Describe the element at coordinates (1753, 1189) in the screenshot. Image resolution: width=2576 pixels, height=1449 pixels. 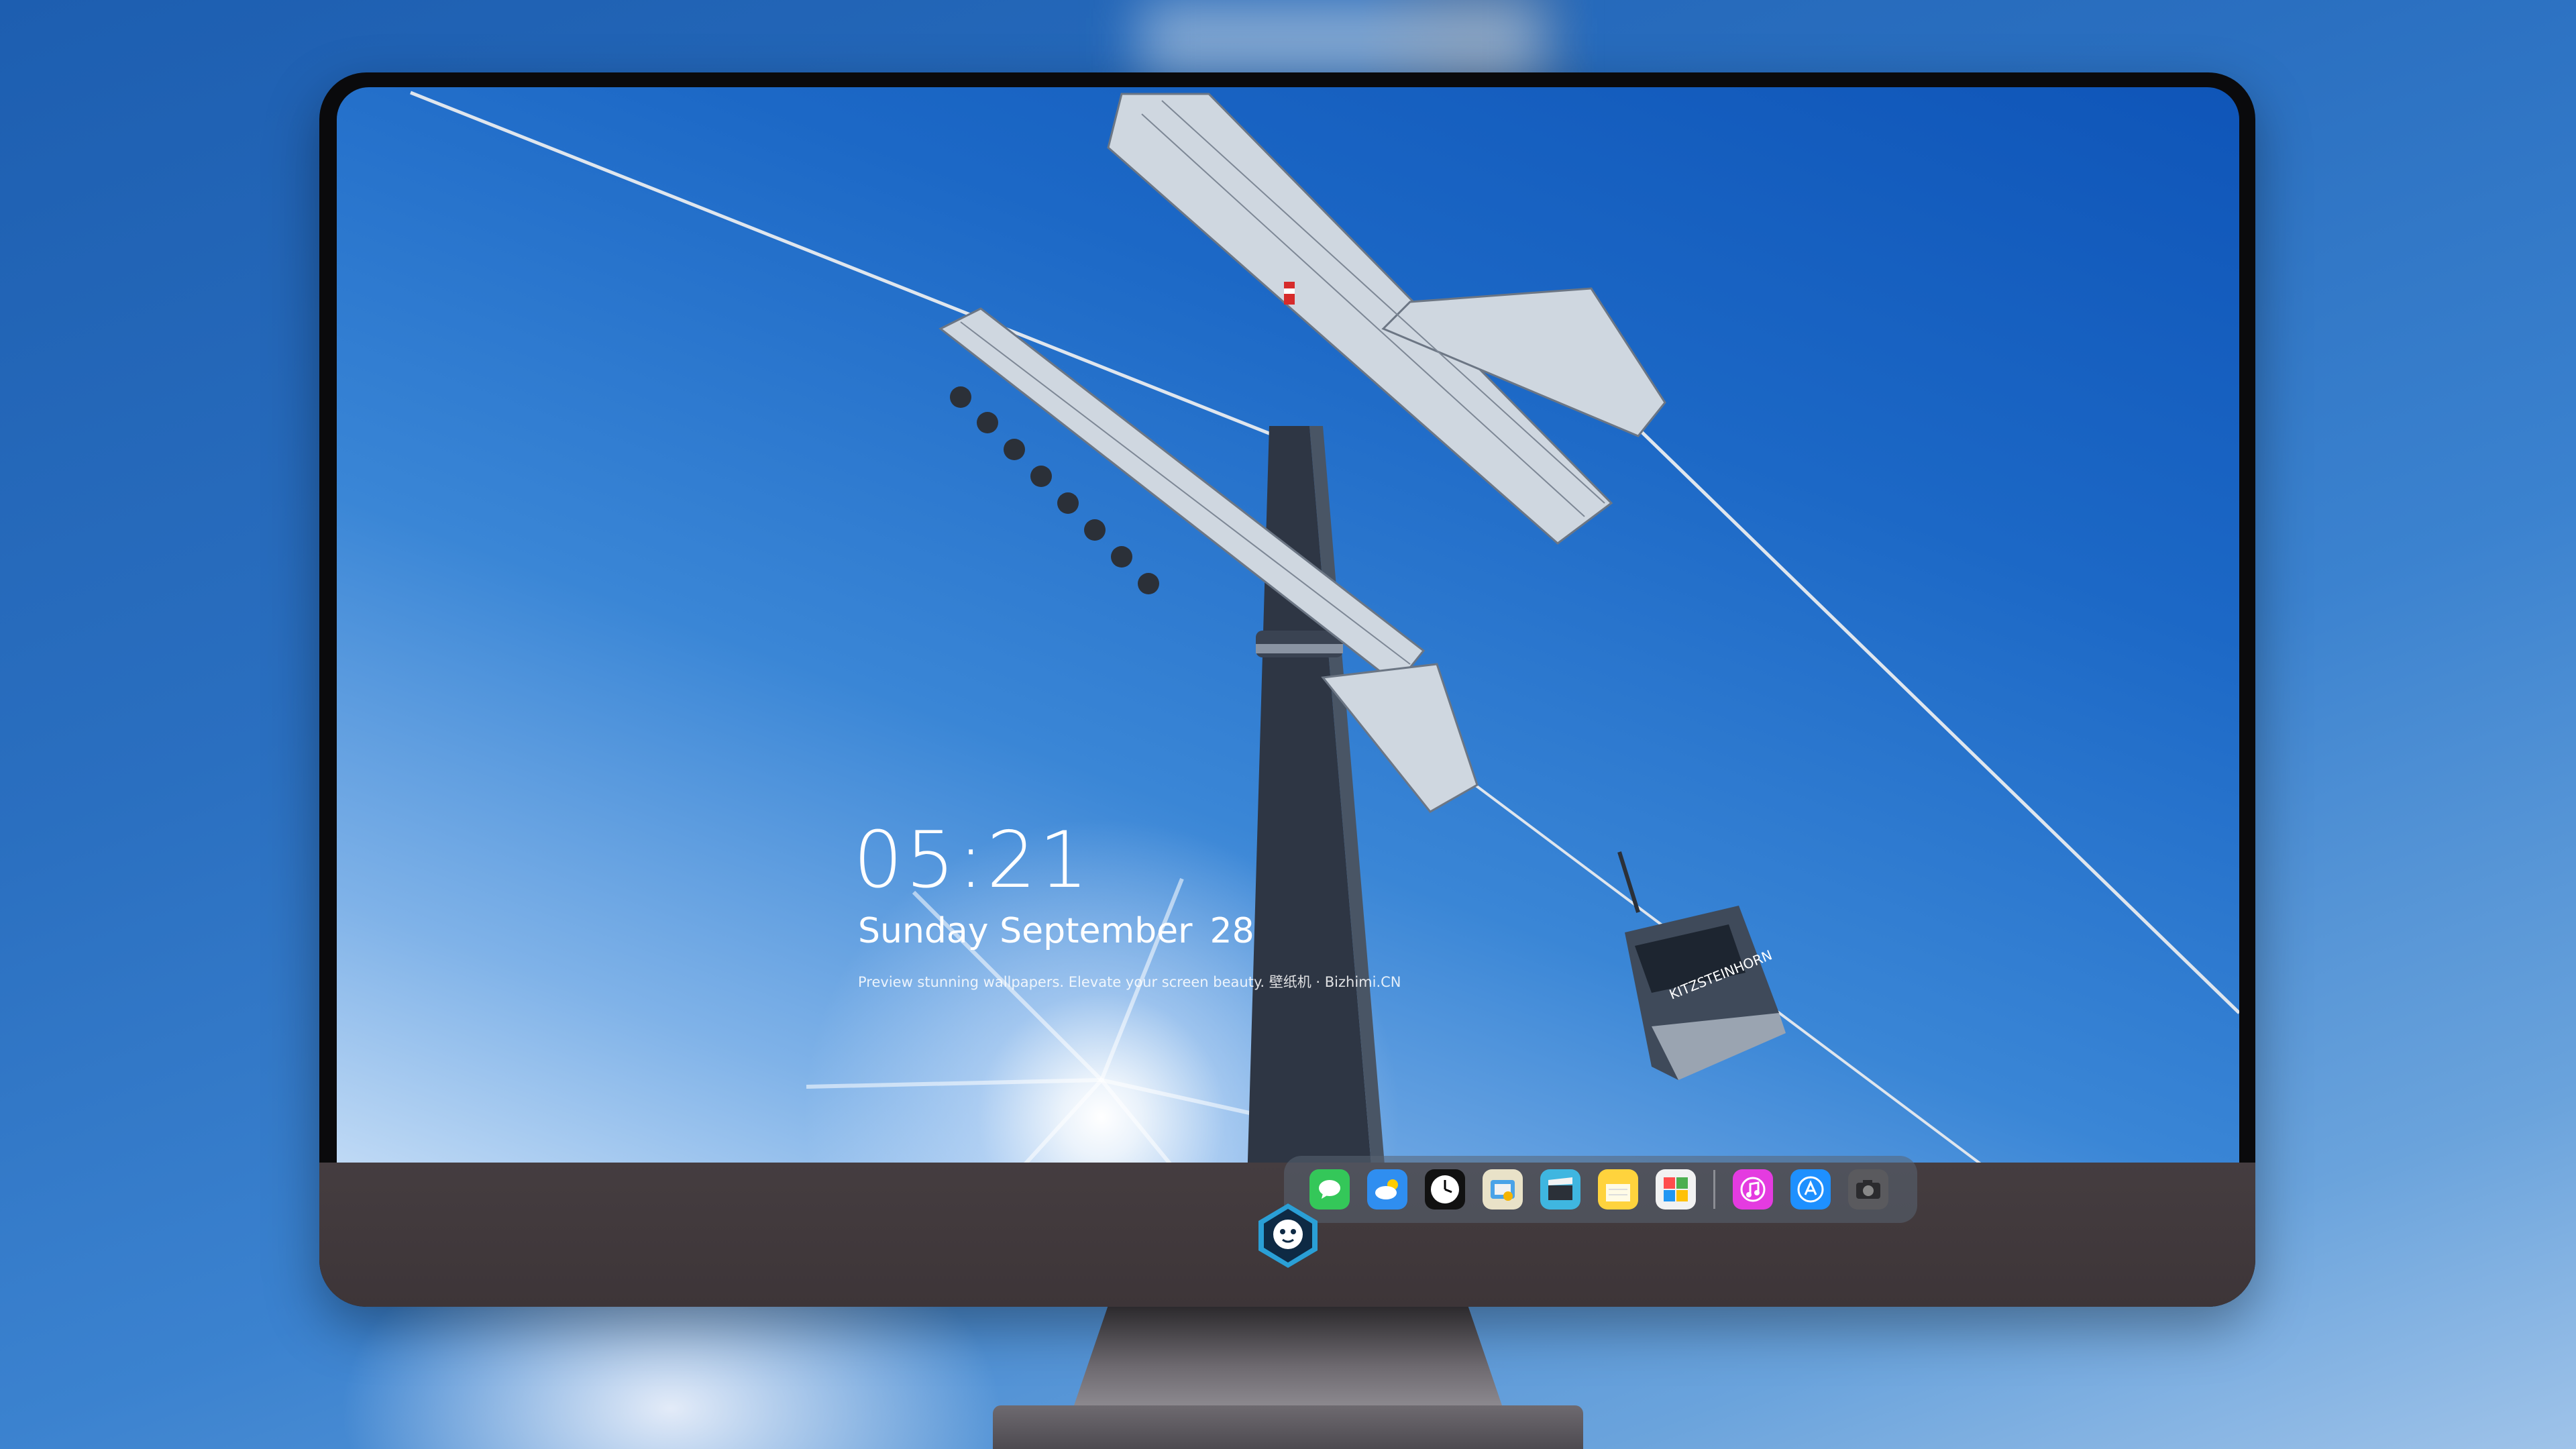
I see `music-note-icon` at that location.